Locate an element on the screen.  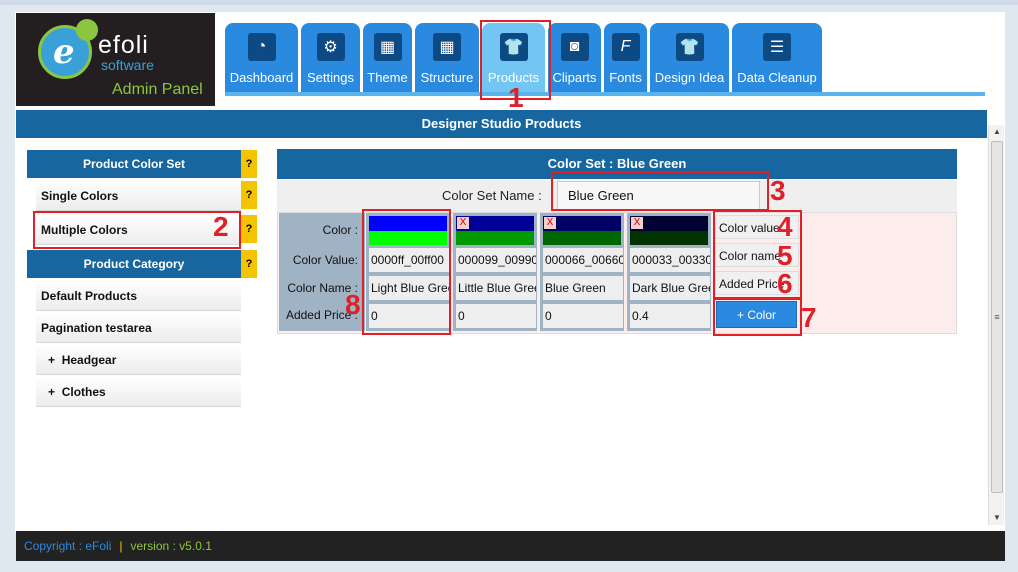
product-category-heading: Product Category is located at coordinates (134, 264).